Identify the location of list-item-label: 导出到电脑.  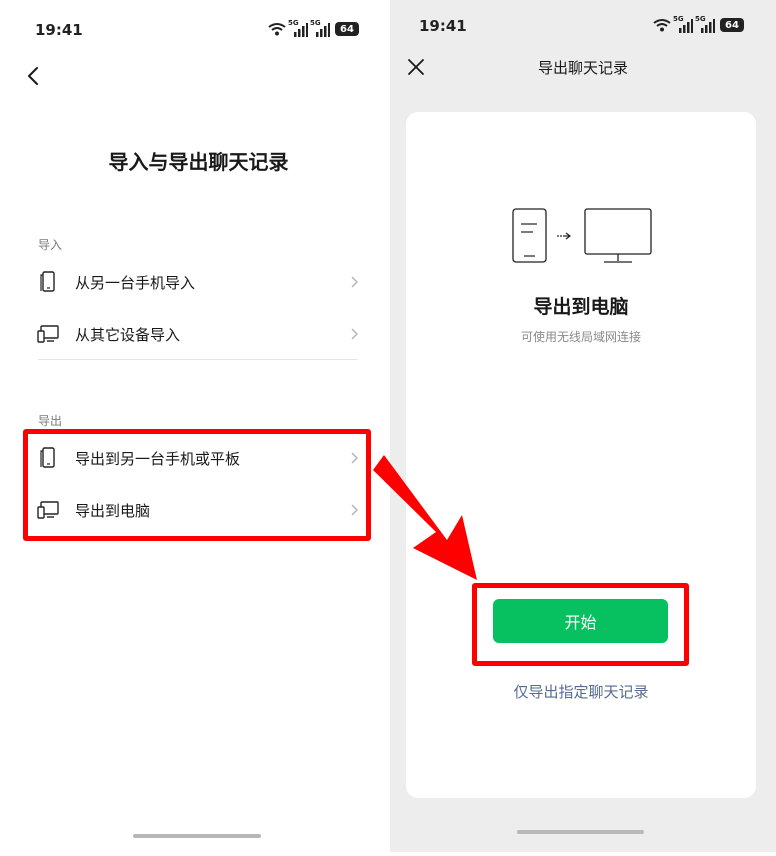
(113, 510).